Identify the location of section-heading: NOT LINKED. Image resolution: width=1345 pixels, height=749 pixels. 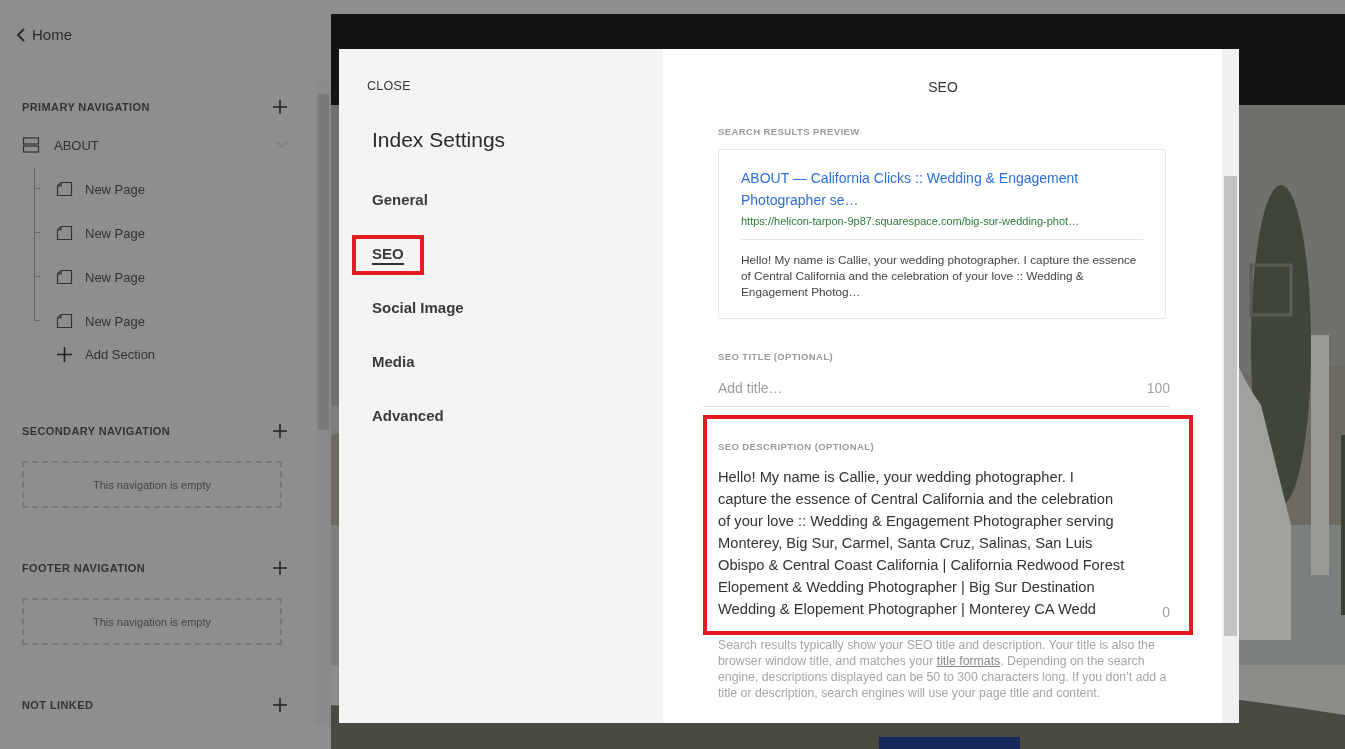
(58, 705).